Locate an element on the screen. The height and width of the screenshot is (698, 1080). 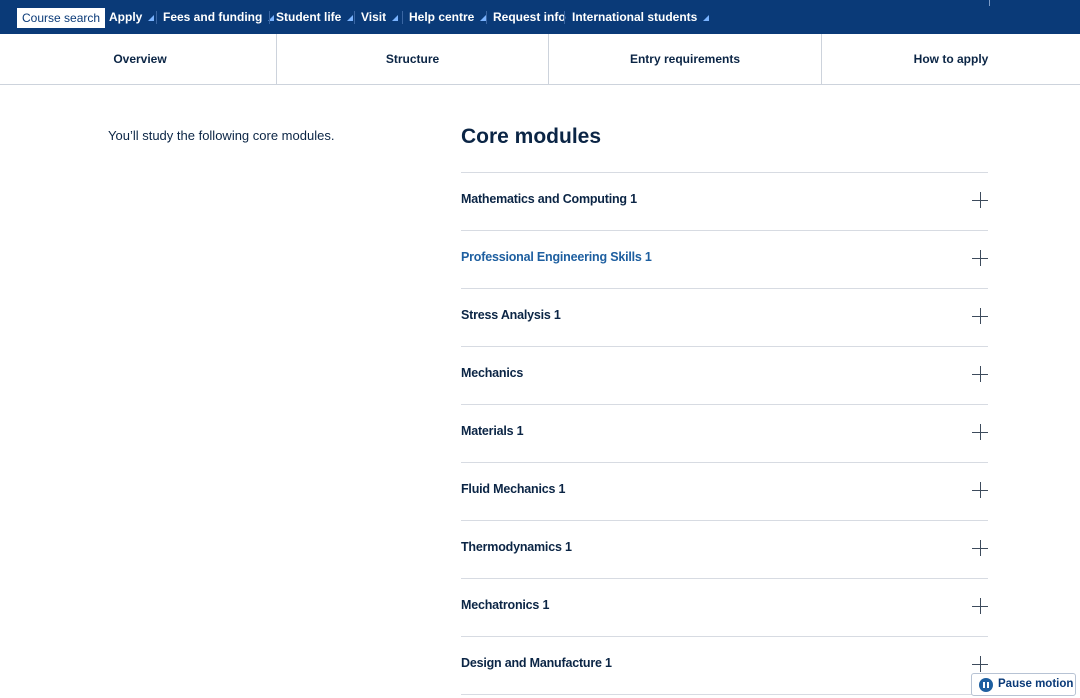
nav-visit: Visit is located at coordinates (380, 17).